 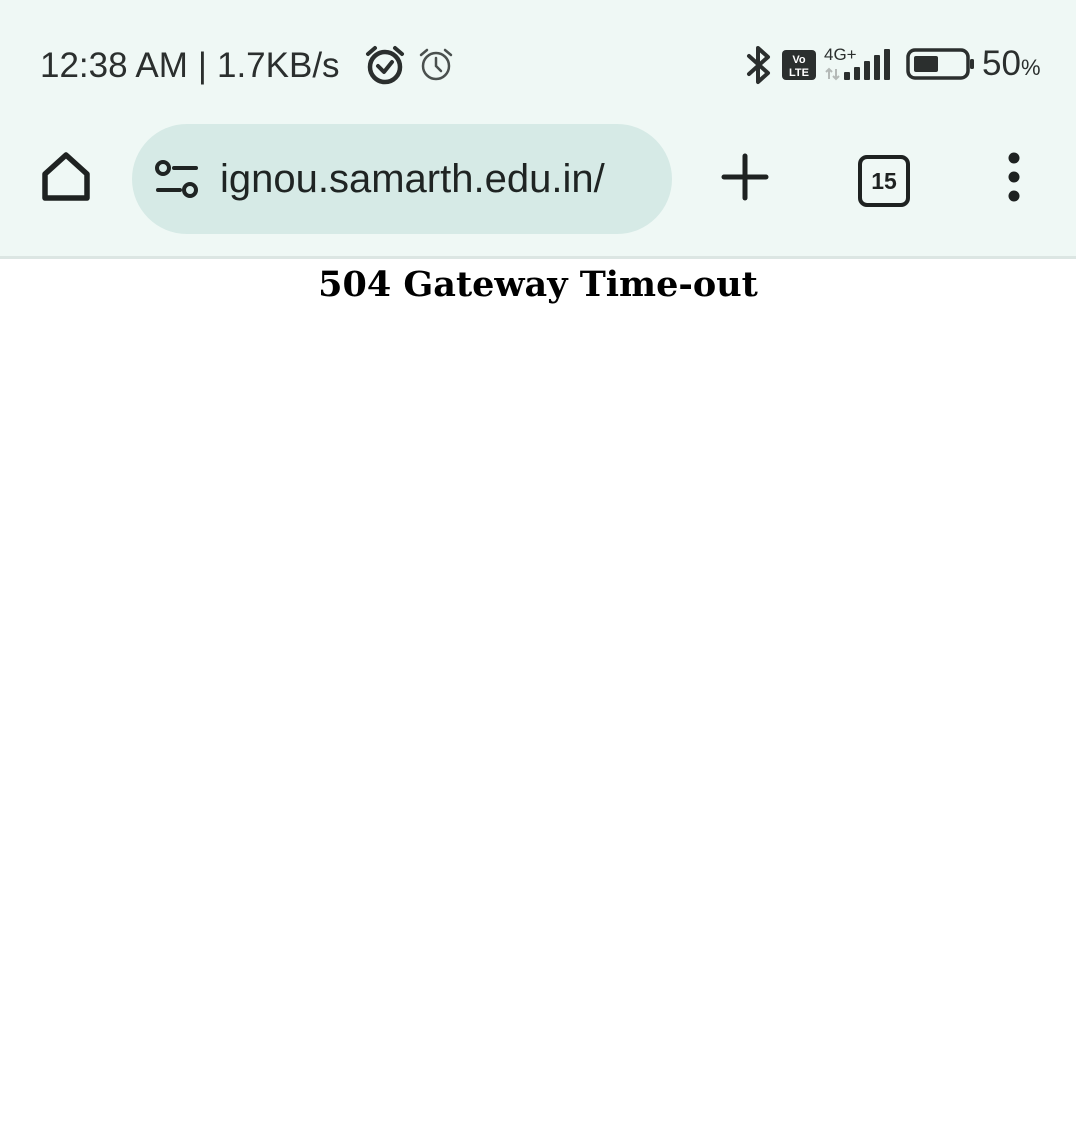 I want to click on battery-icon, so click(x=941, y=66).